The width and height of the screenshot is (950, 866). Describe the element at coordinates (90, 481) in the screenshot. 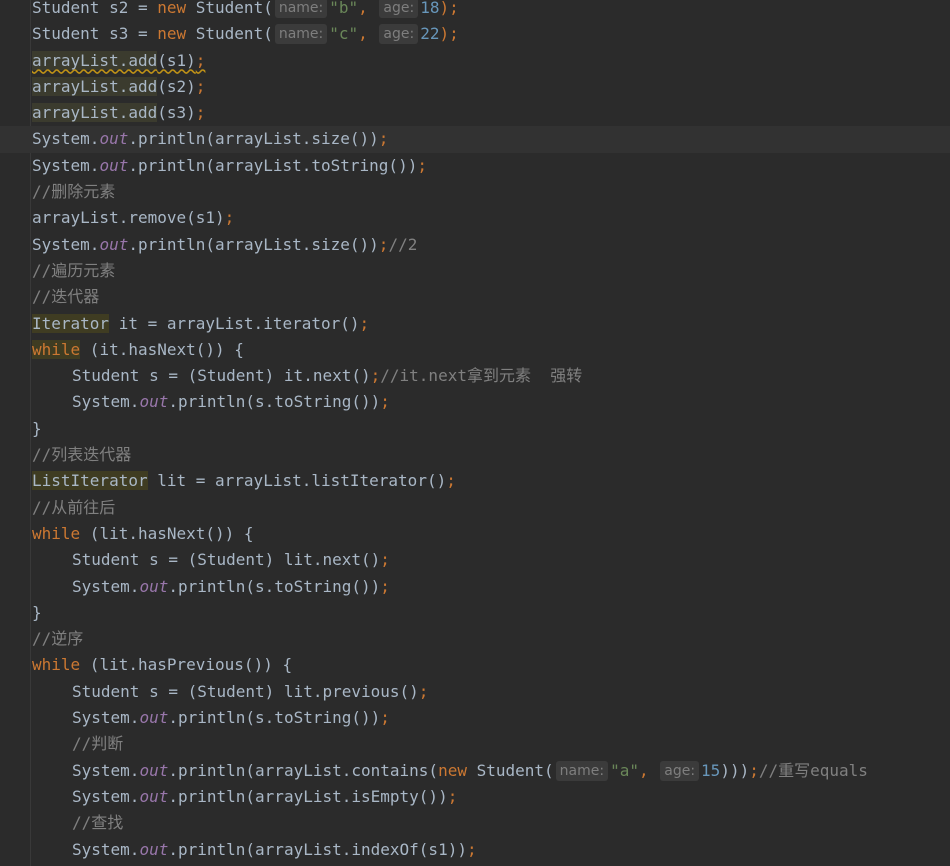

I see `code-token: ListIterator` at that location.